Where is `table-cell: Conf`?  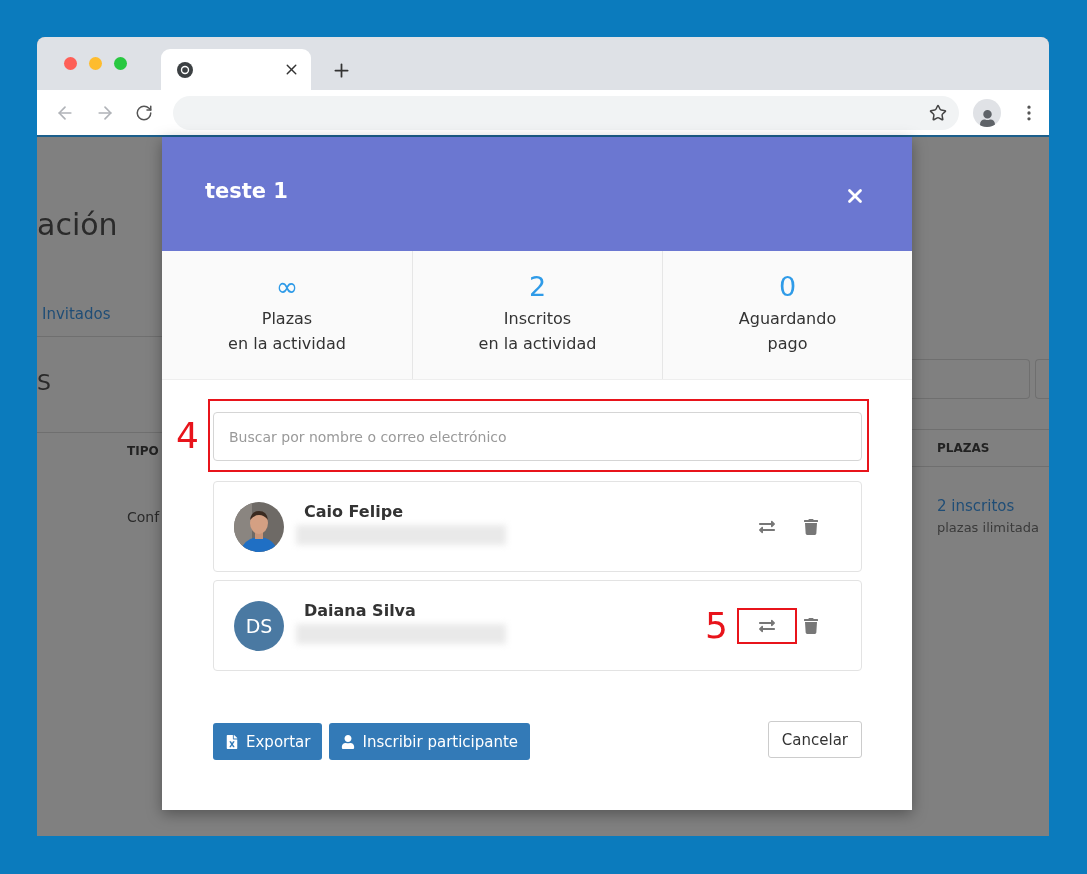 table-cell: Conf is located at coordinates (143, 517).